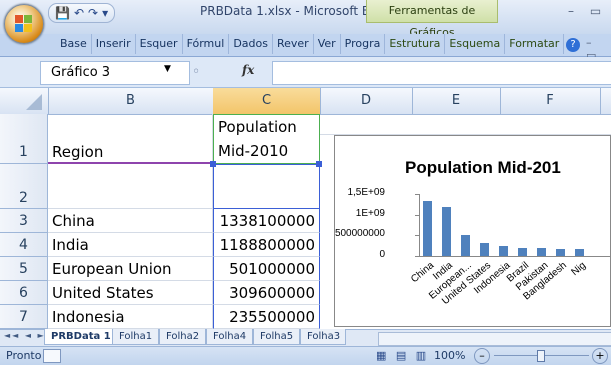 The image size is (611, 365). Describe the element at coordinates (266, 139) in the screenshot. I see `cell-c1: Population Mid-2010` at that location.